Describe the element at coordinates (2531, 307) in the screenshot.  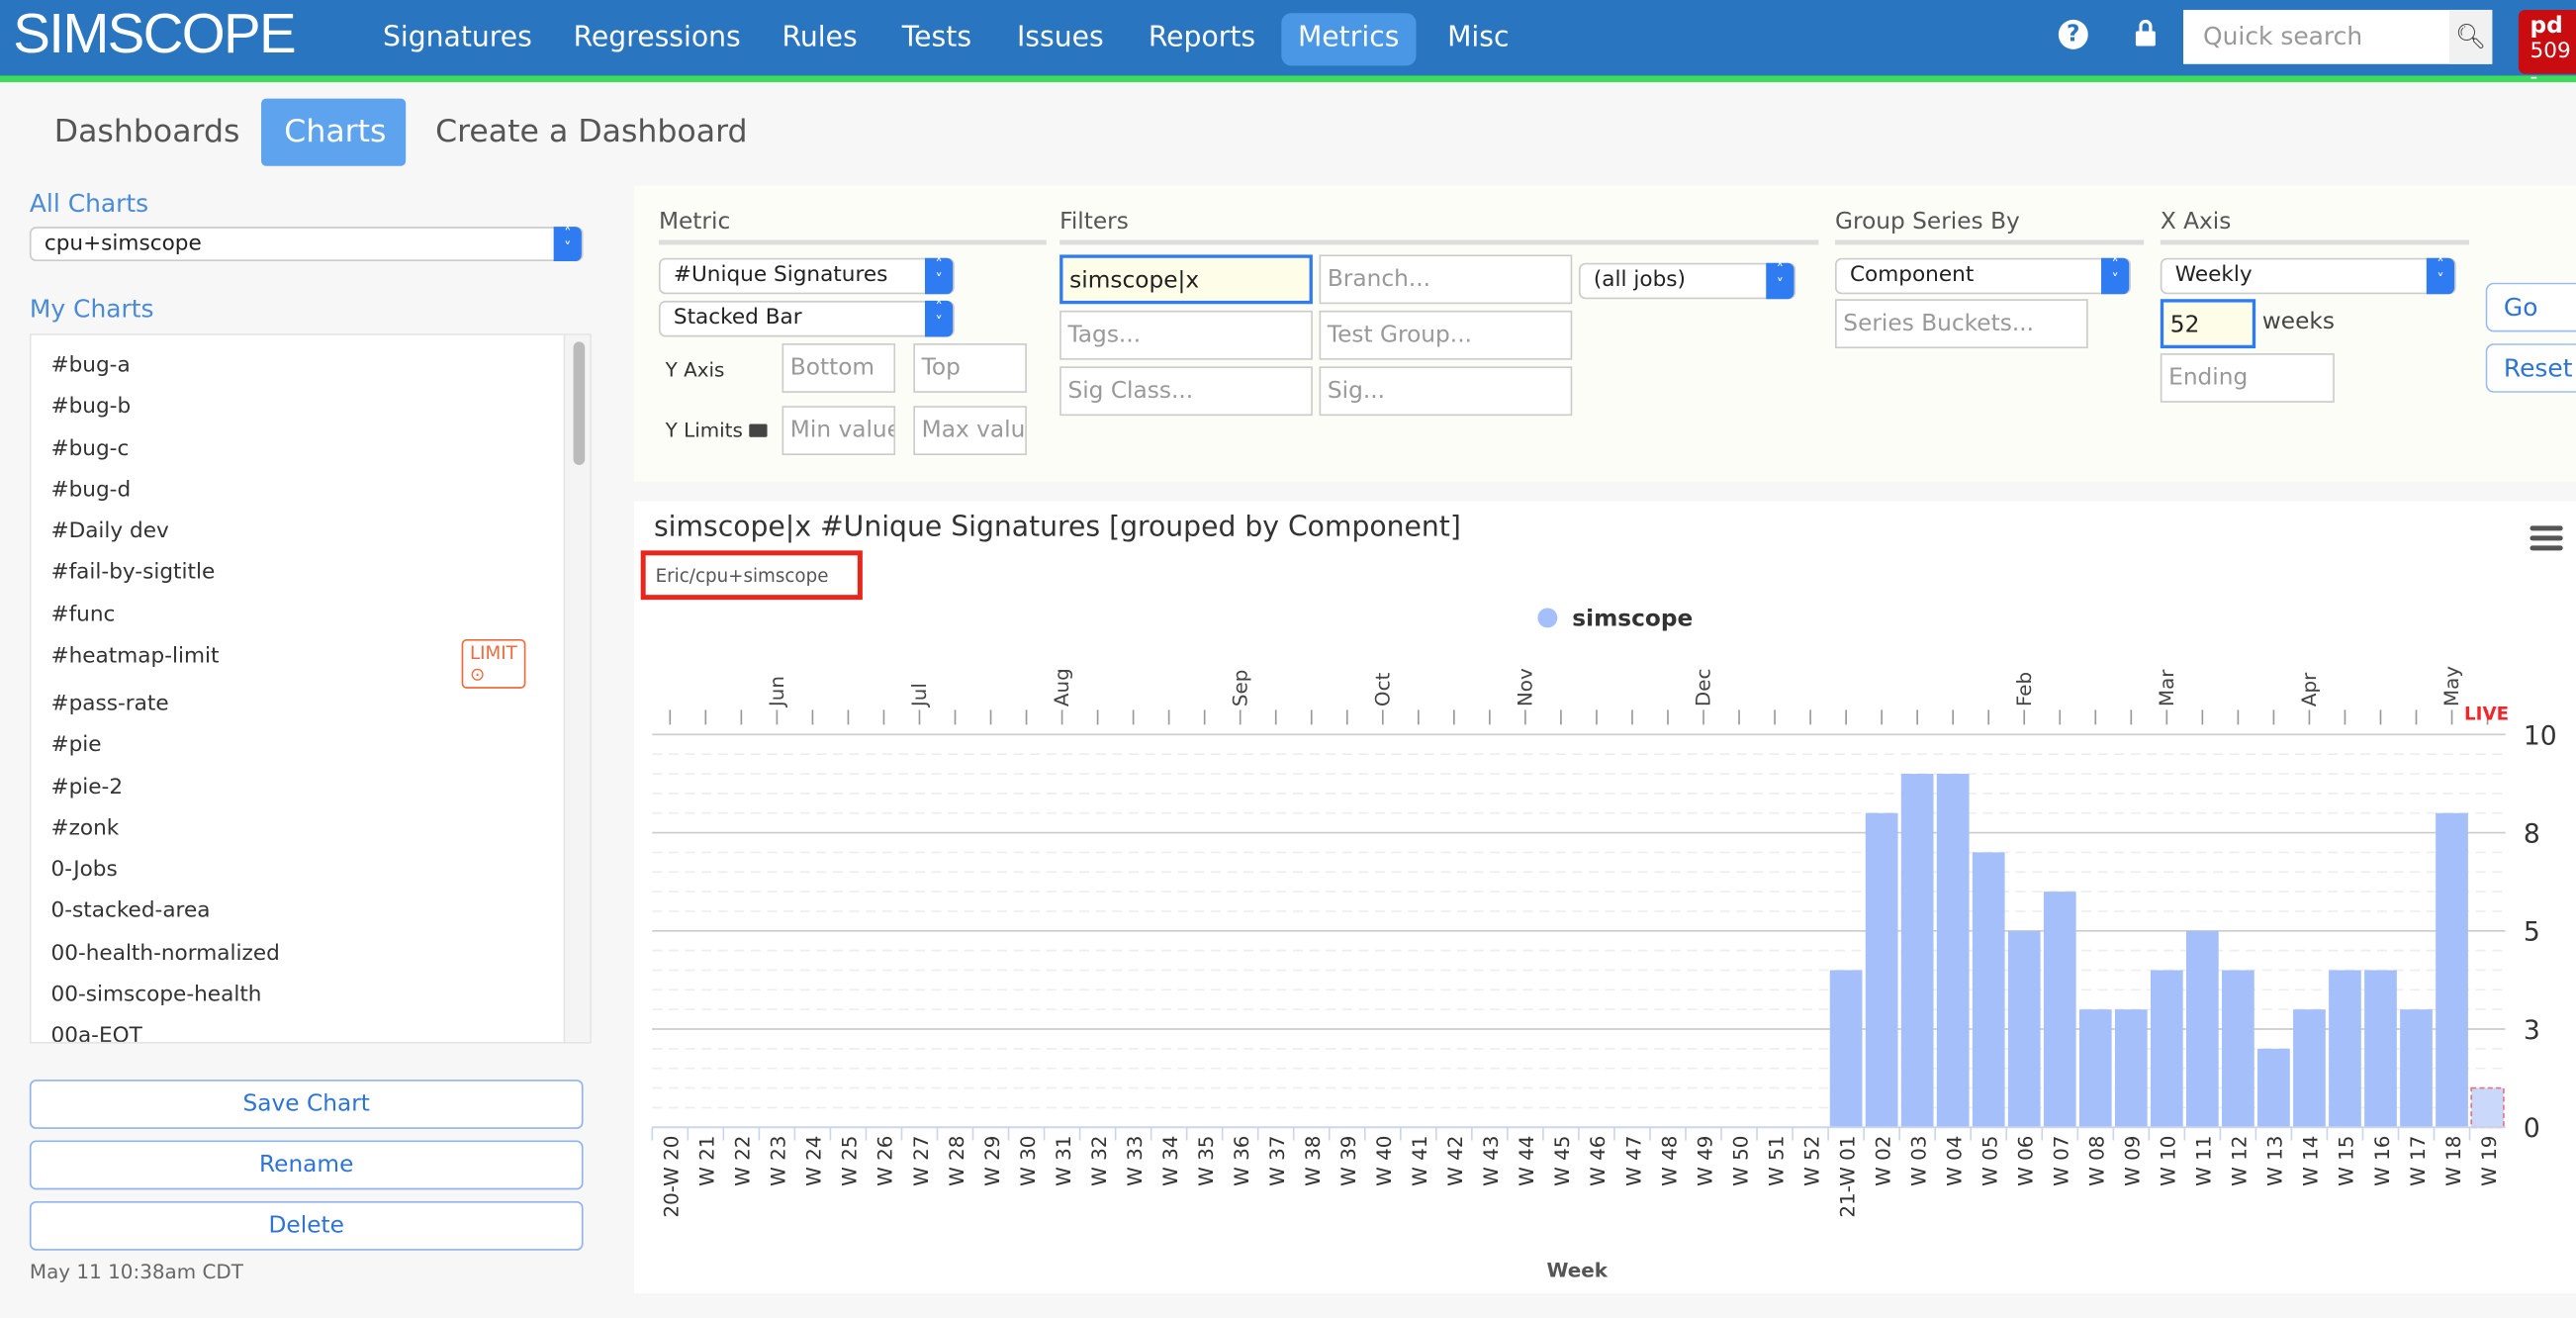
I see `go-button: Go` at that location.